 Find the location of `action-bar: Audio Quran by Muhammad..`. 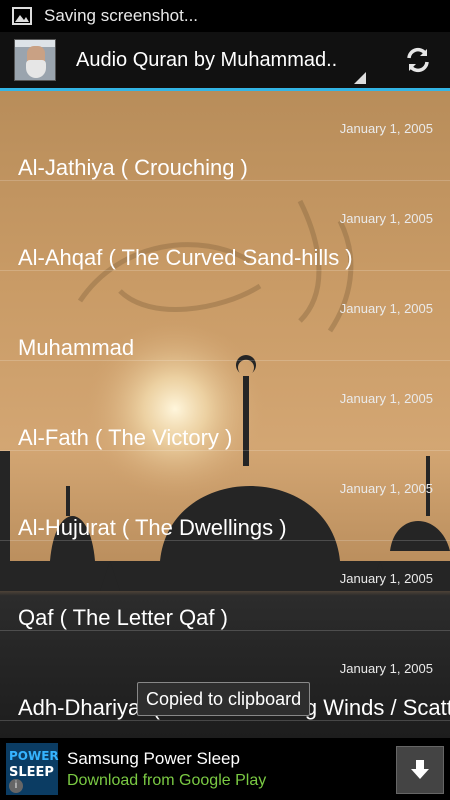

action-bar: Audio Quran by Muhammad.. is located at coordinates (225, 60).